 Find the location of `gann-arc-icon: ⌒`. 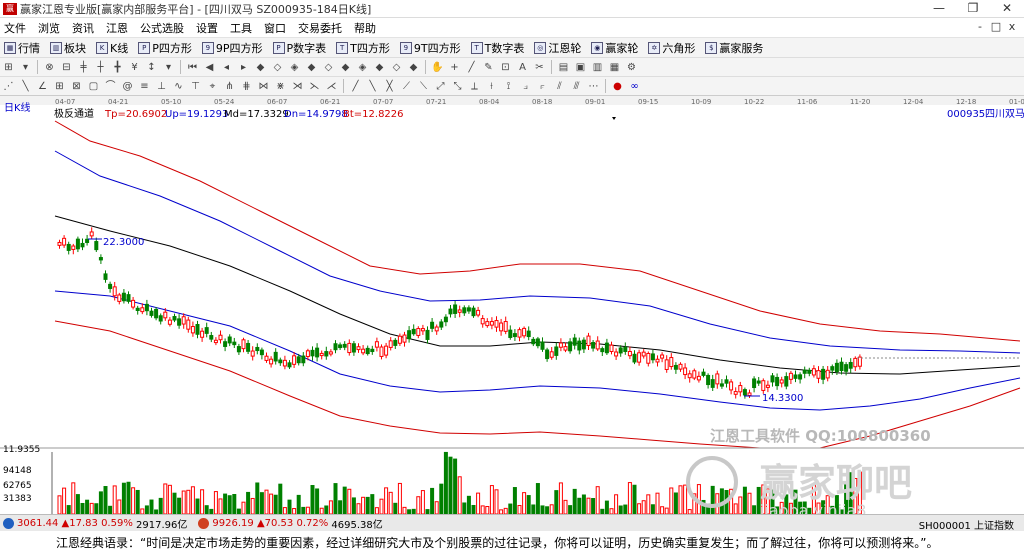

gann-arc-icon: ⌒ is located at coordinates (110, 86).